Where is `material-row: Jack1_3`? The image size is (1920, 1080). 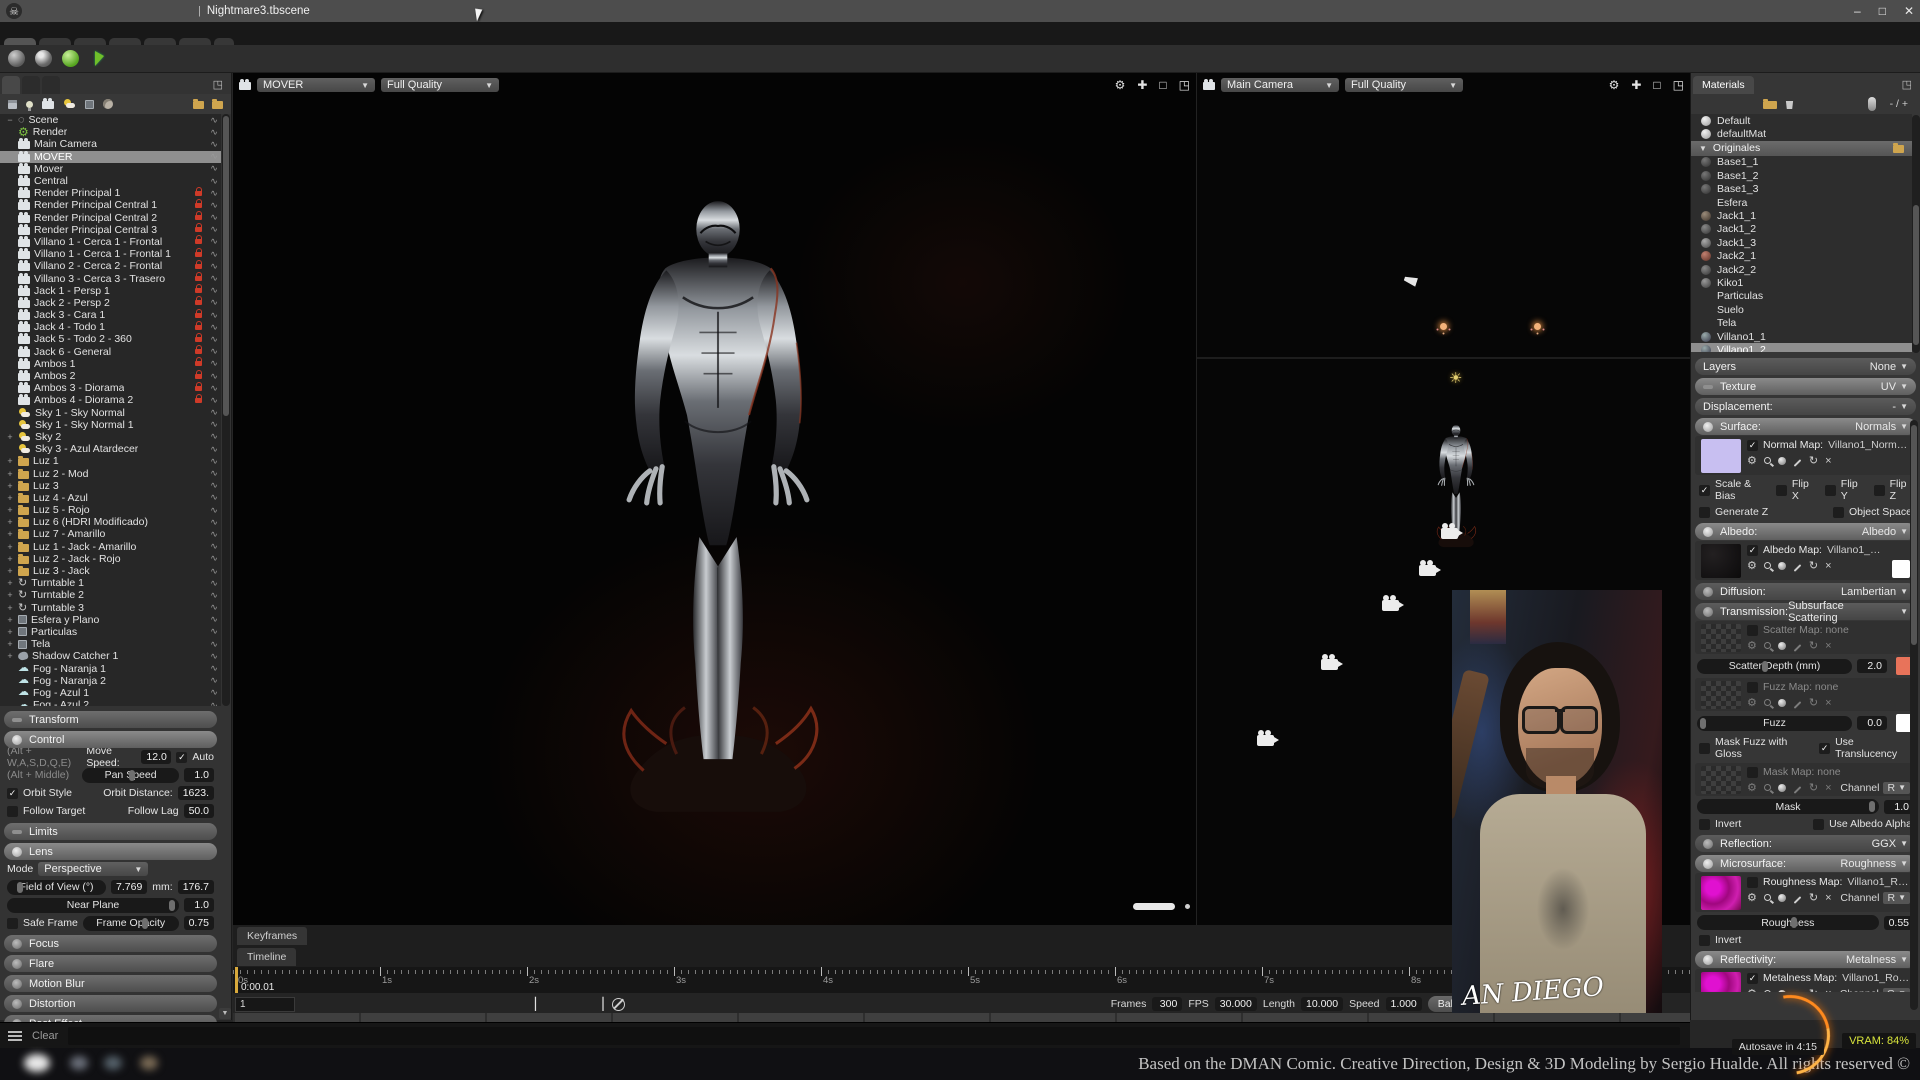
material-row: Jack1_3 is located at coordinates (1801, 242).